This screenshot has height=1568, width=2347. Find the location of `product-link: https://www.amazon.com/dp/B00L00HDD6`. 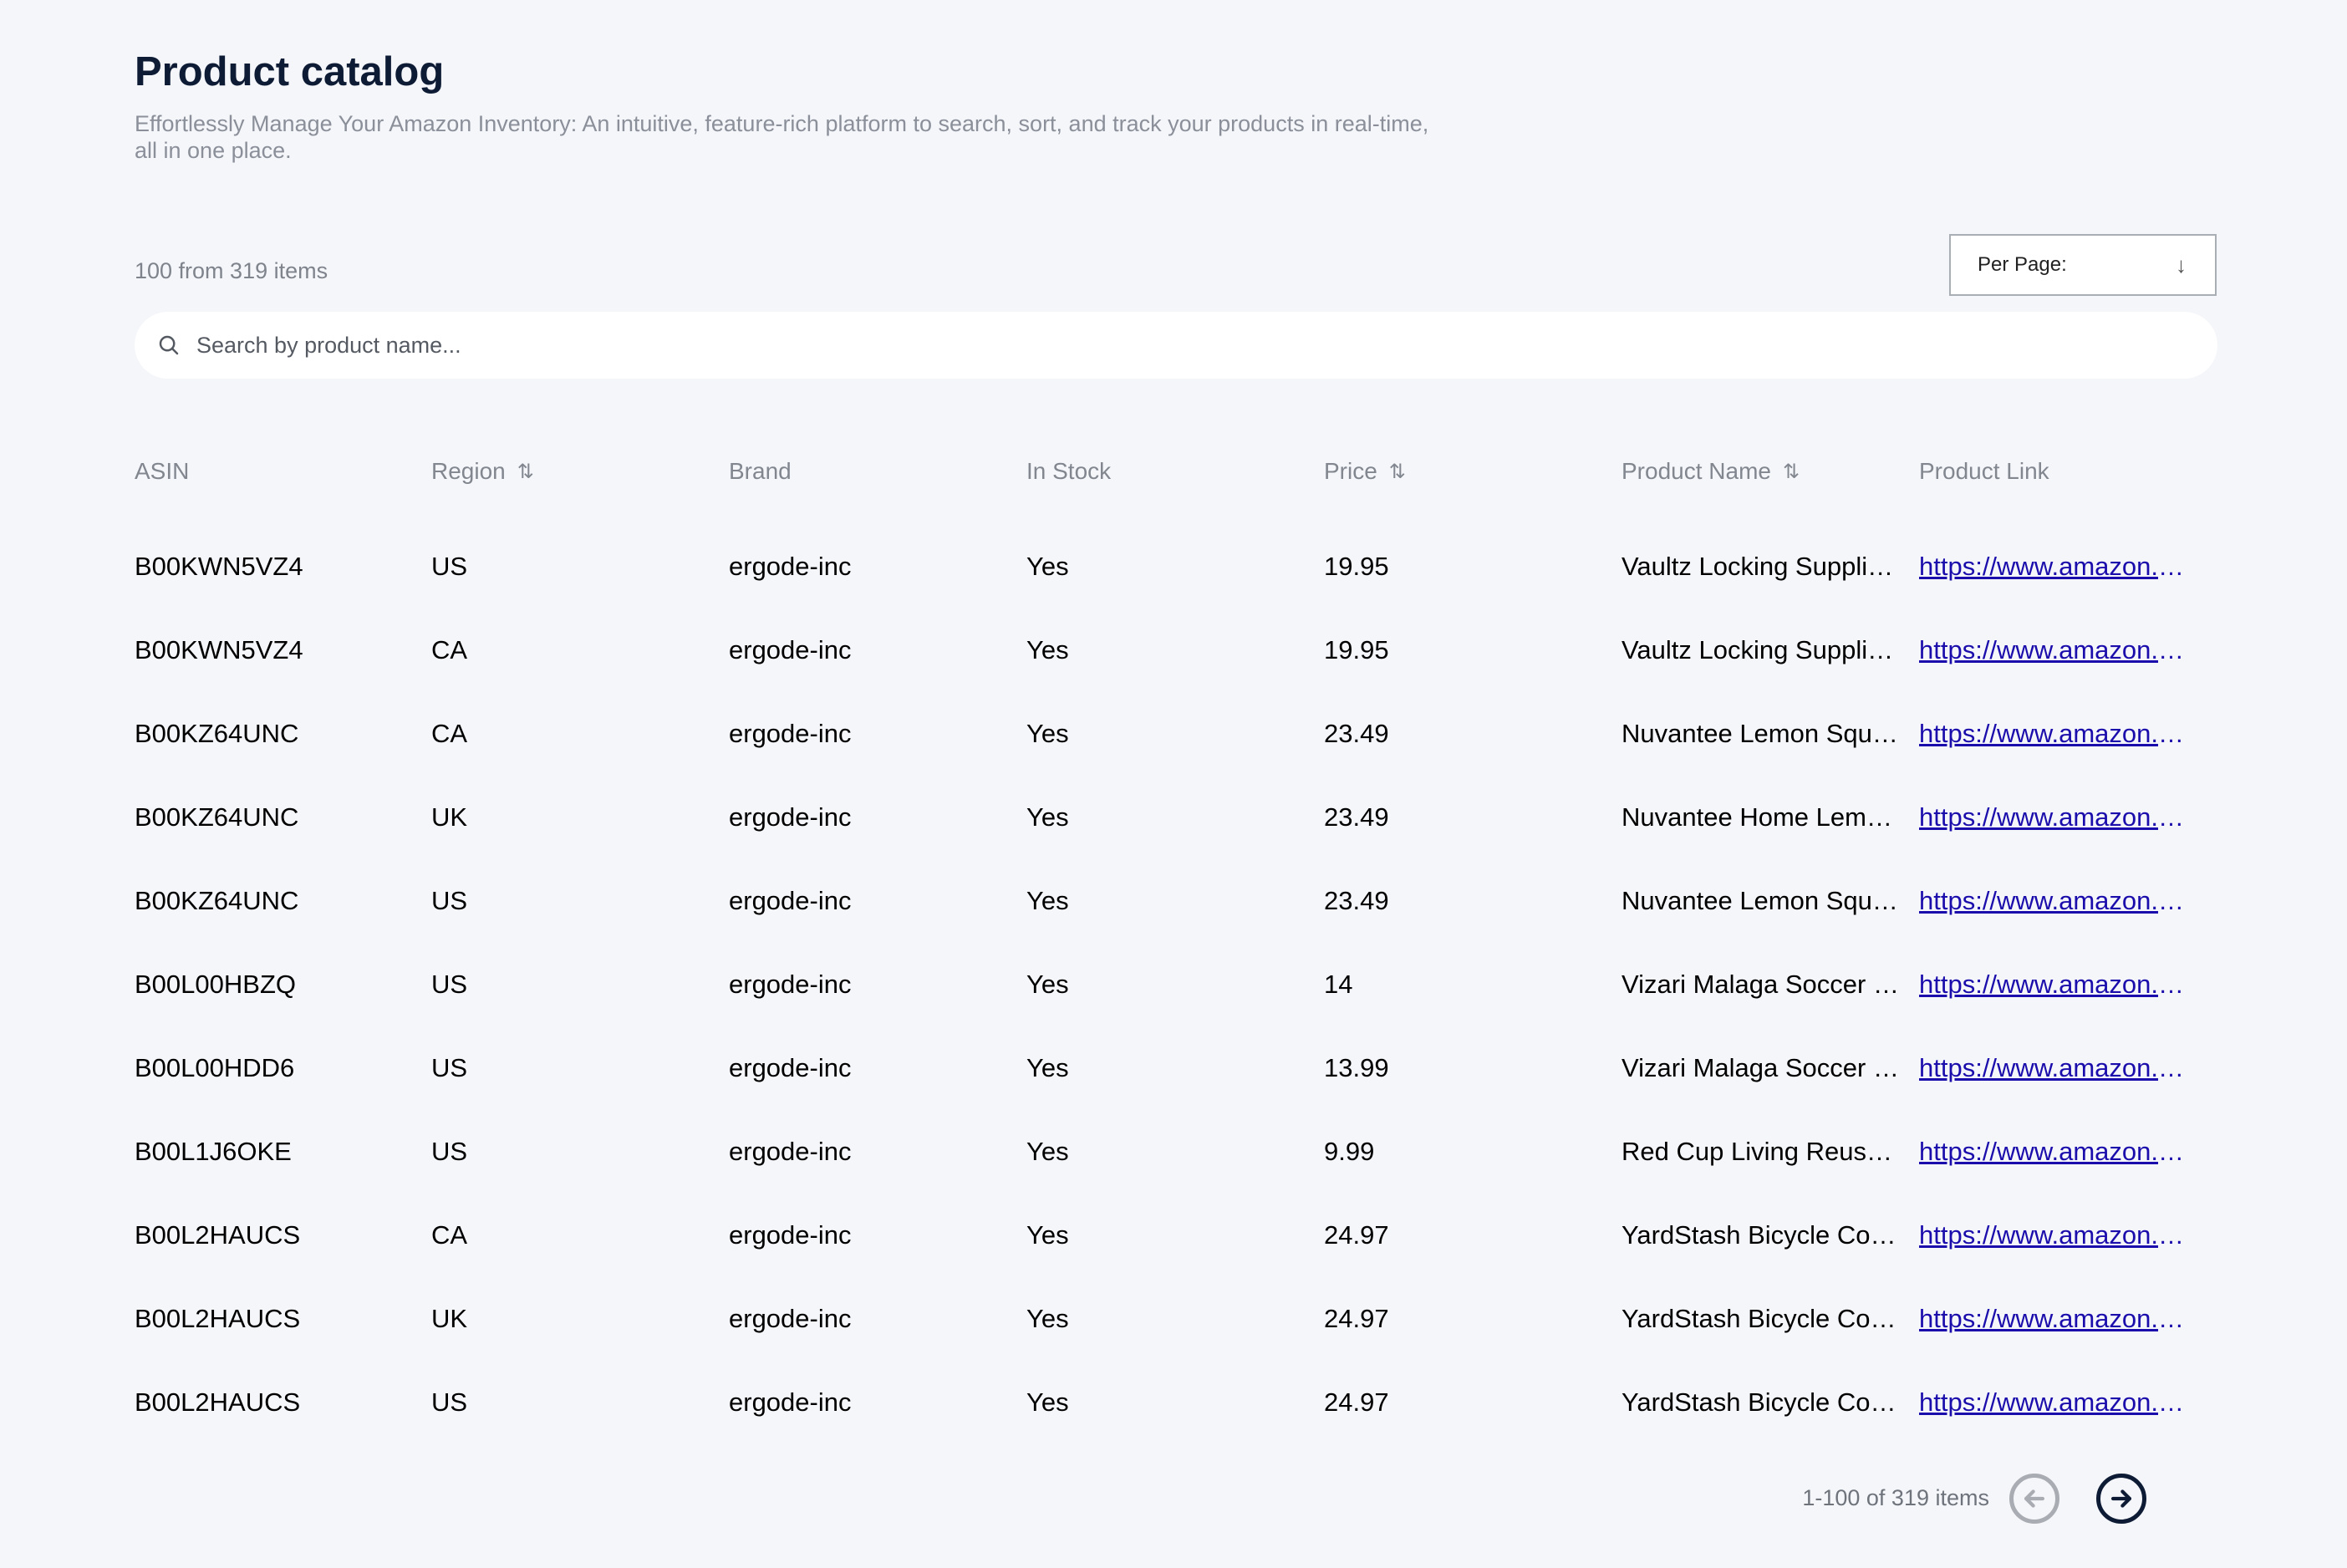

product-link: https://www.amazon.com/dp/B00L00HDD6 is located at coordinates (2056, 1068).